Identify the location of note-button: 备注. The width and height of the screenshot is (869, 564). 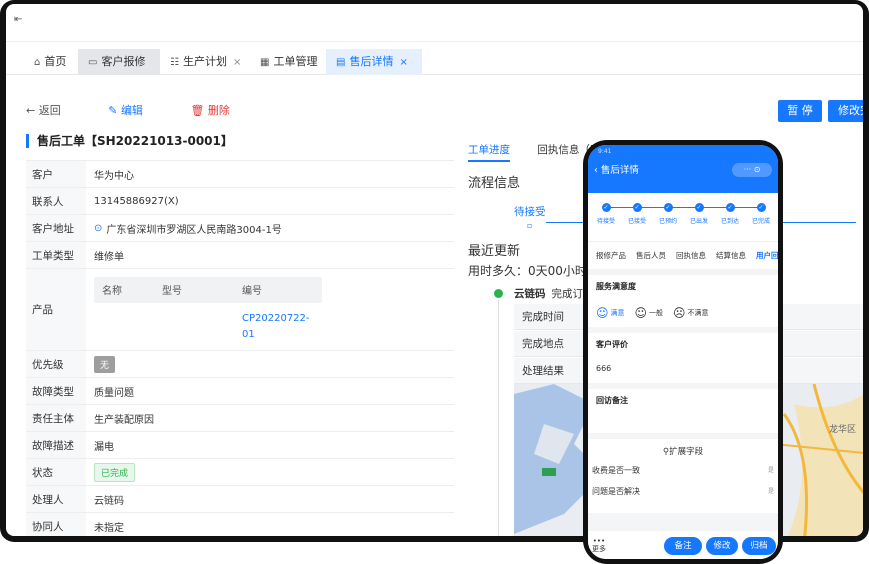
(683, 546).